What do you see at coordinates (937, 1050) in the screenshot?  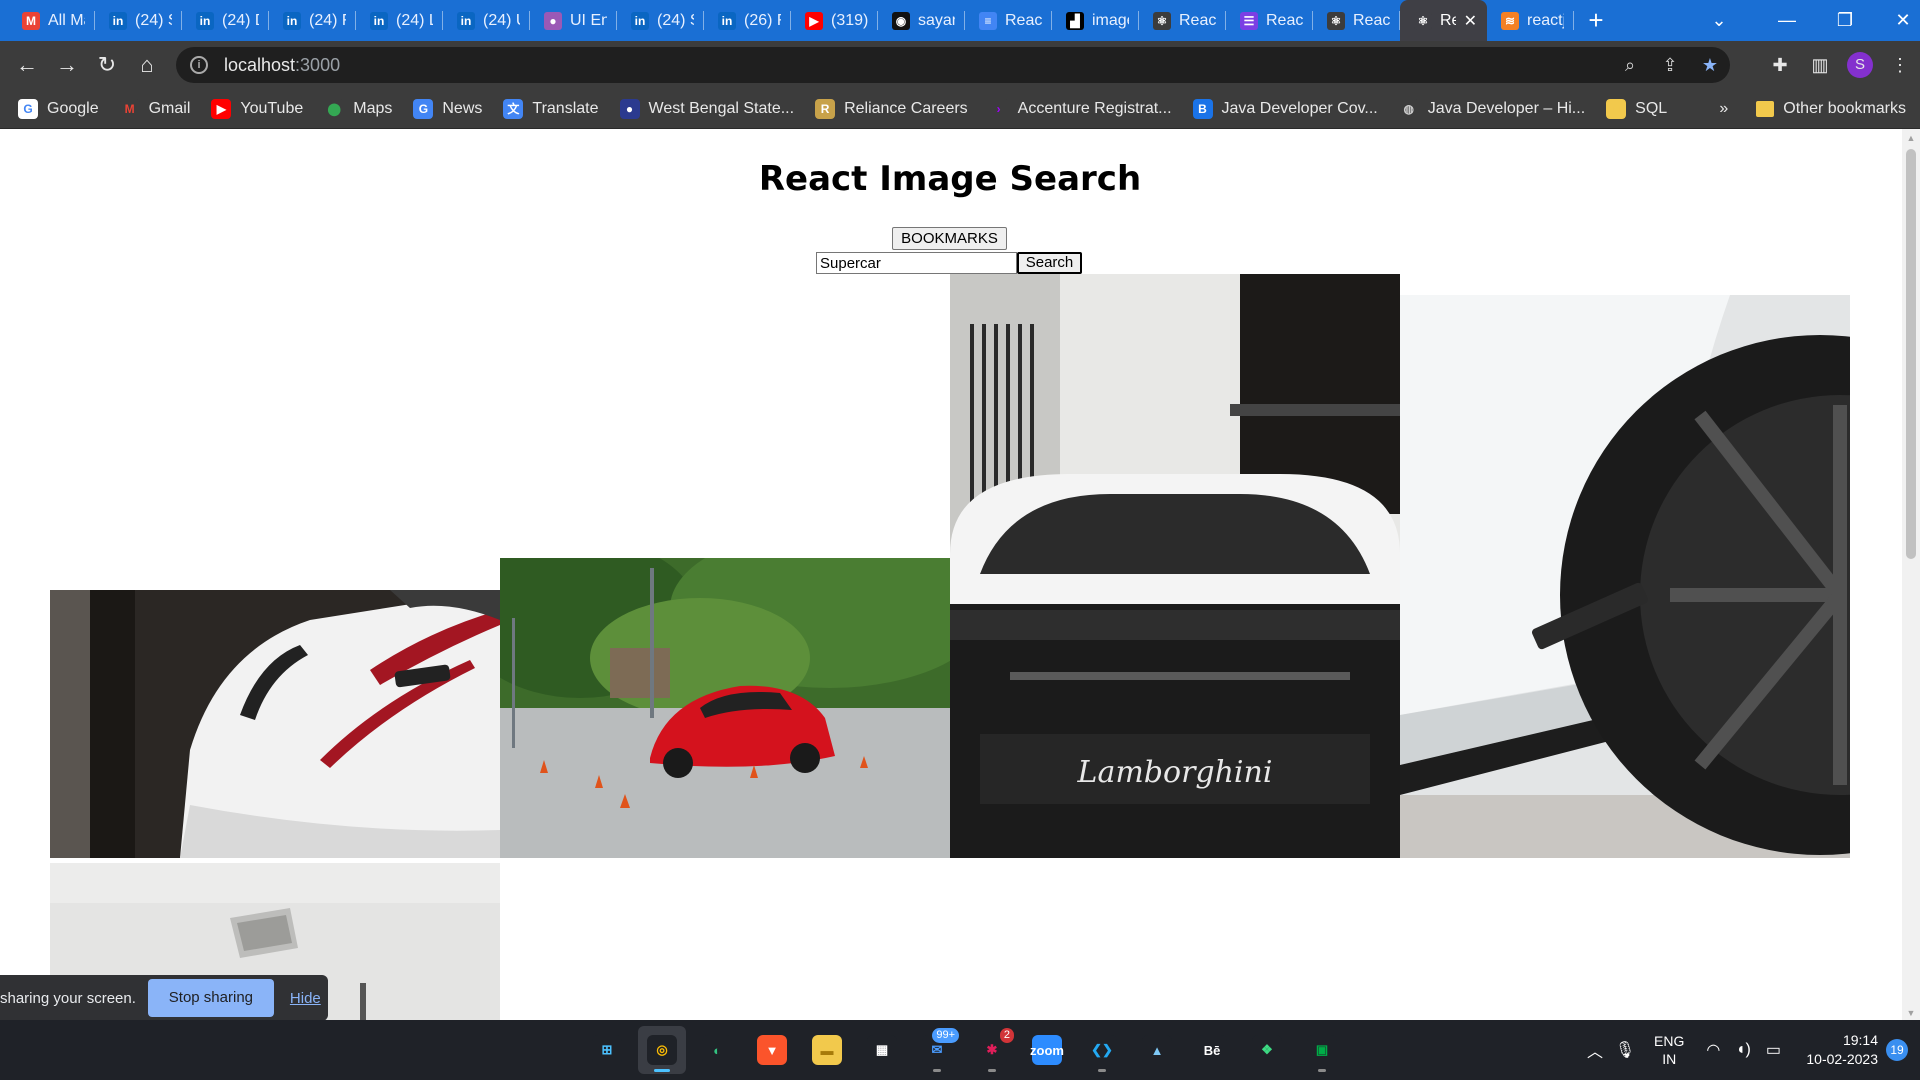 I see `mail-icon: ✉ 99+` at bounding box center [937, 1050].